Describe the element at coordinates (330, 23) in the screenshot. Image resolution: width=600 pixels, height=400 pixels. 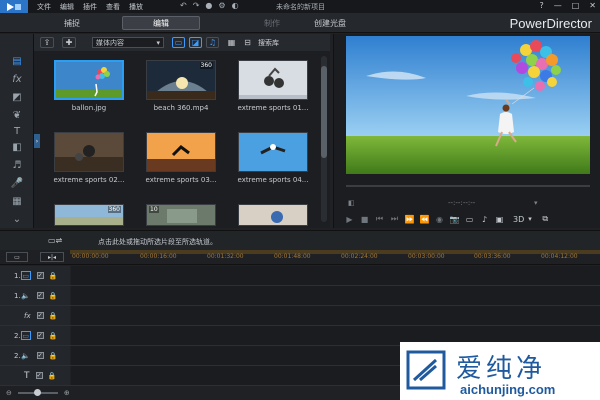
I see `tab-create-disc: 创建光盘` at that location.